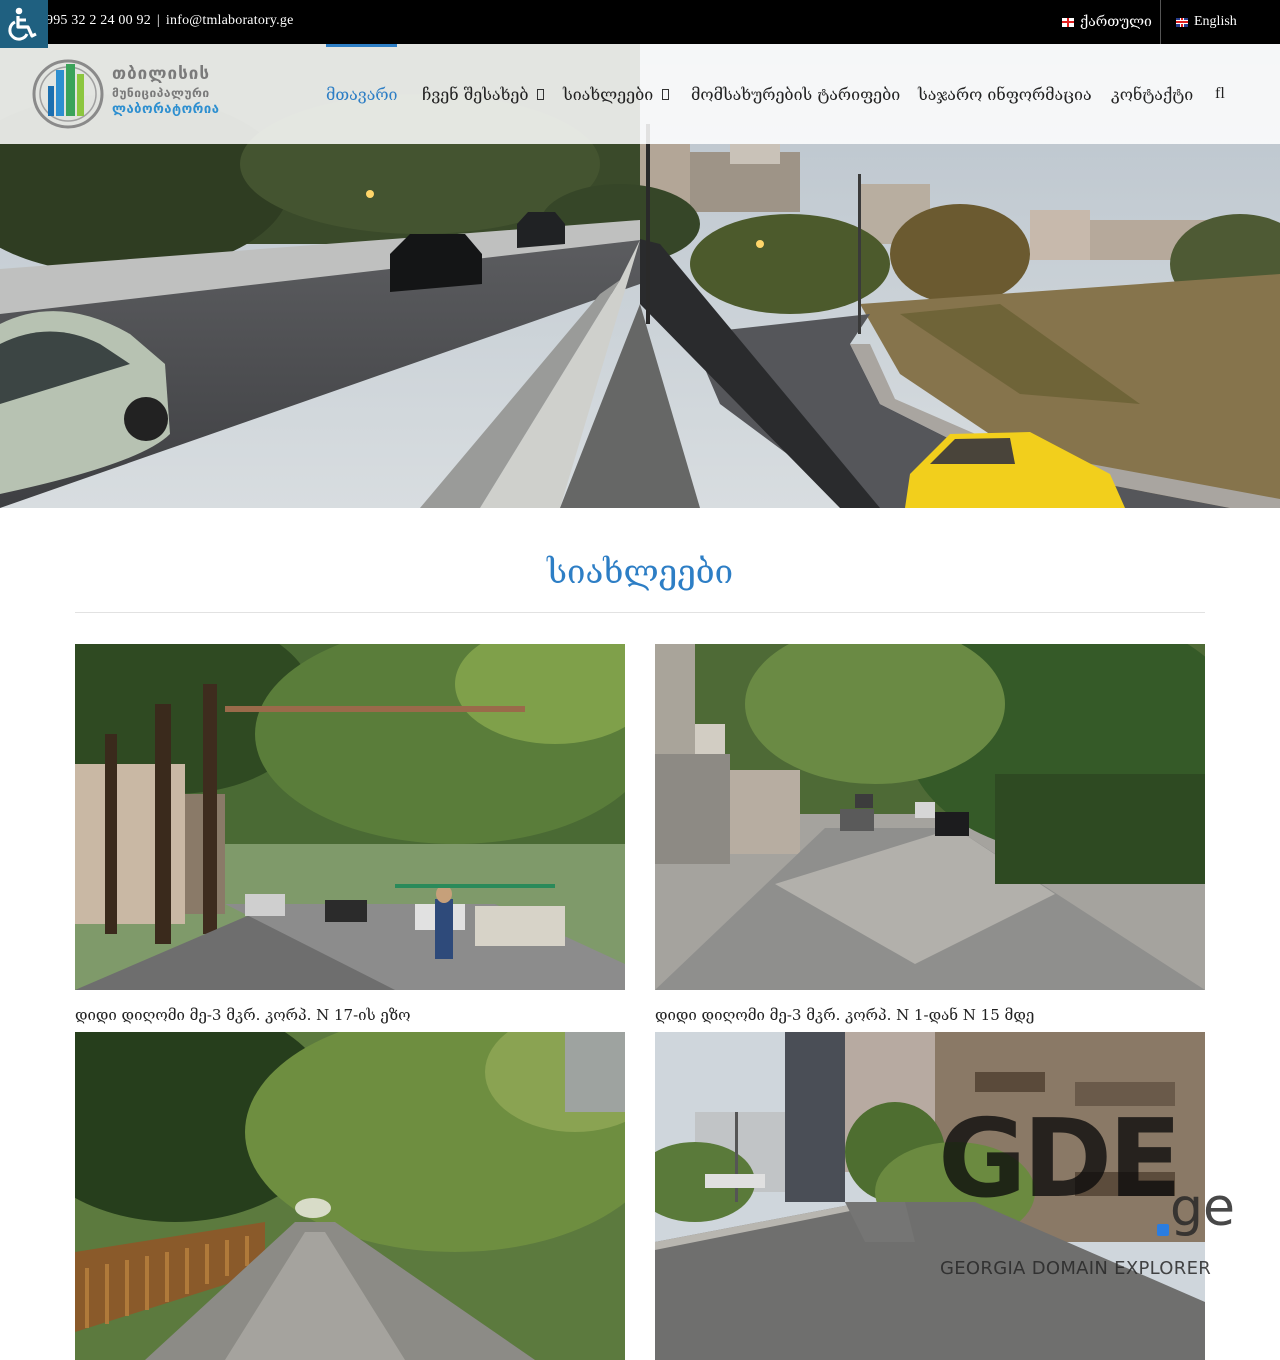 The height and width of the screenshot is (1360, 1280). I want to click on nav-item-contact: კონტაქტი, so click(1152, 94).